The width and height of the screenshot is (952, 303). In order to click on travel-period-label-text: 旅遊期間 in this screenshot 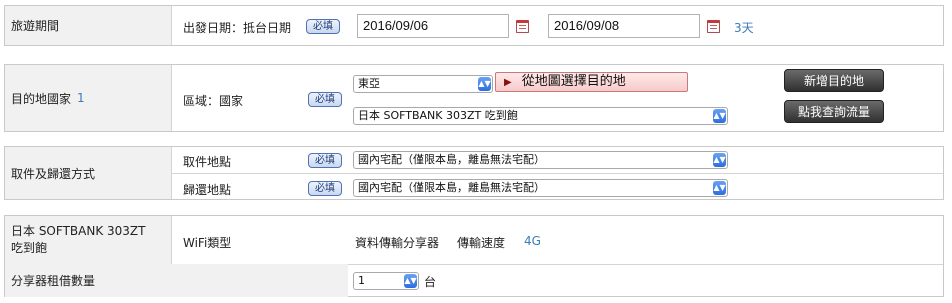, I will do `click(35, 26)`.